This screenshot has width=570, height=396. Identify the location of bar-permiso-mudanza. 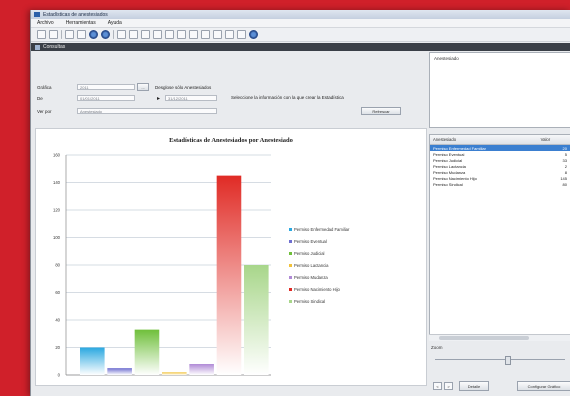
(201, 369).